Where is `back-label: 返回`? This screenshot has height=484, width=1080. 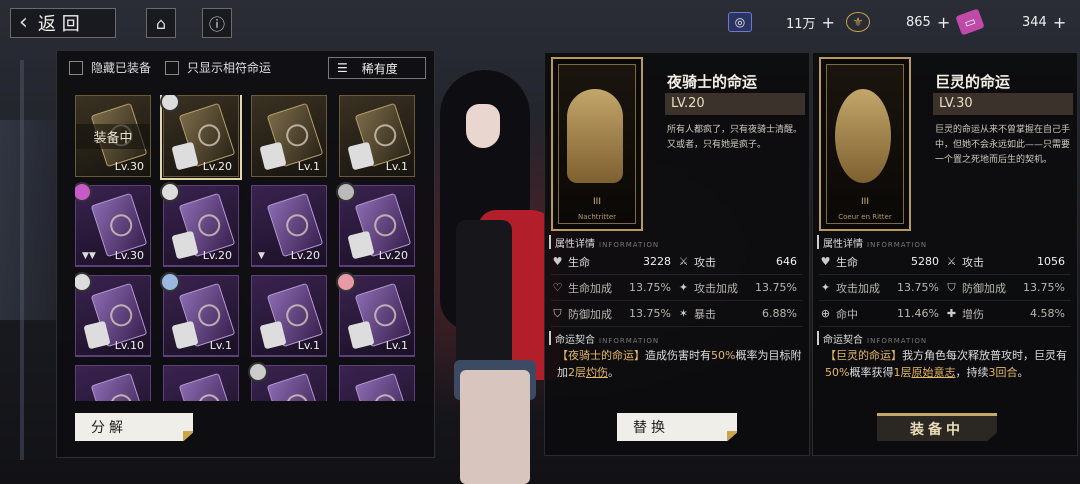
back-label: 返回 is located at coordinates (61, 24).